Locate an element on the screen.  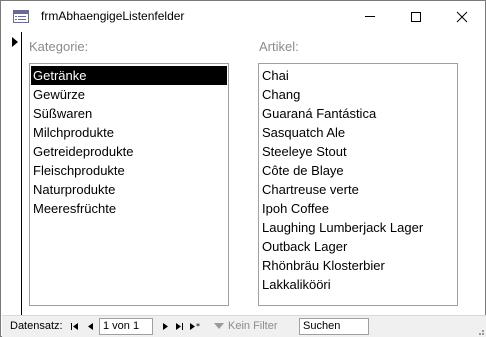
record-navigation-bar: Datensatz: 1 von 1 * Kein Filter Suchen is located at coordinates (244, 326).